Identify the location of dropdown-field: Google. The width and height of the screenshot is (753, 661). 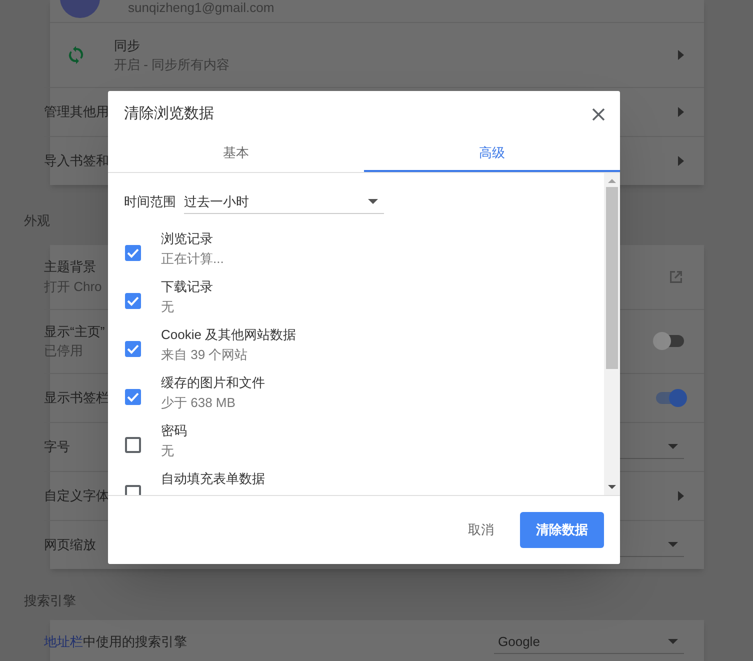
(589, 642).